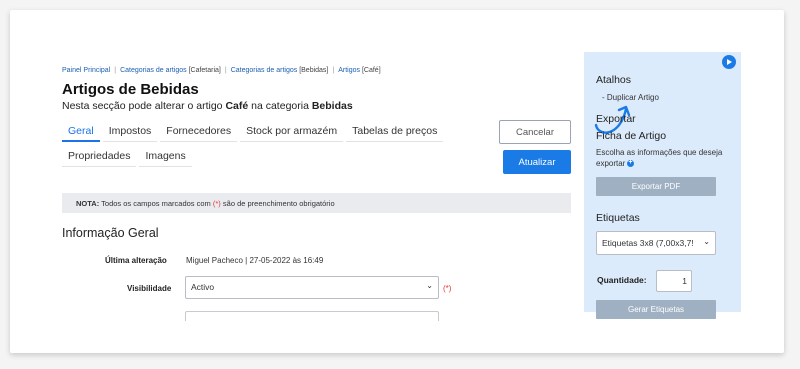 This screenshot has width=800, height=369. I want to click on tab-fornecedores: Fornecedores, so click(199, 132).